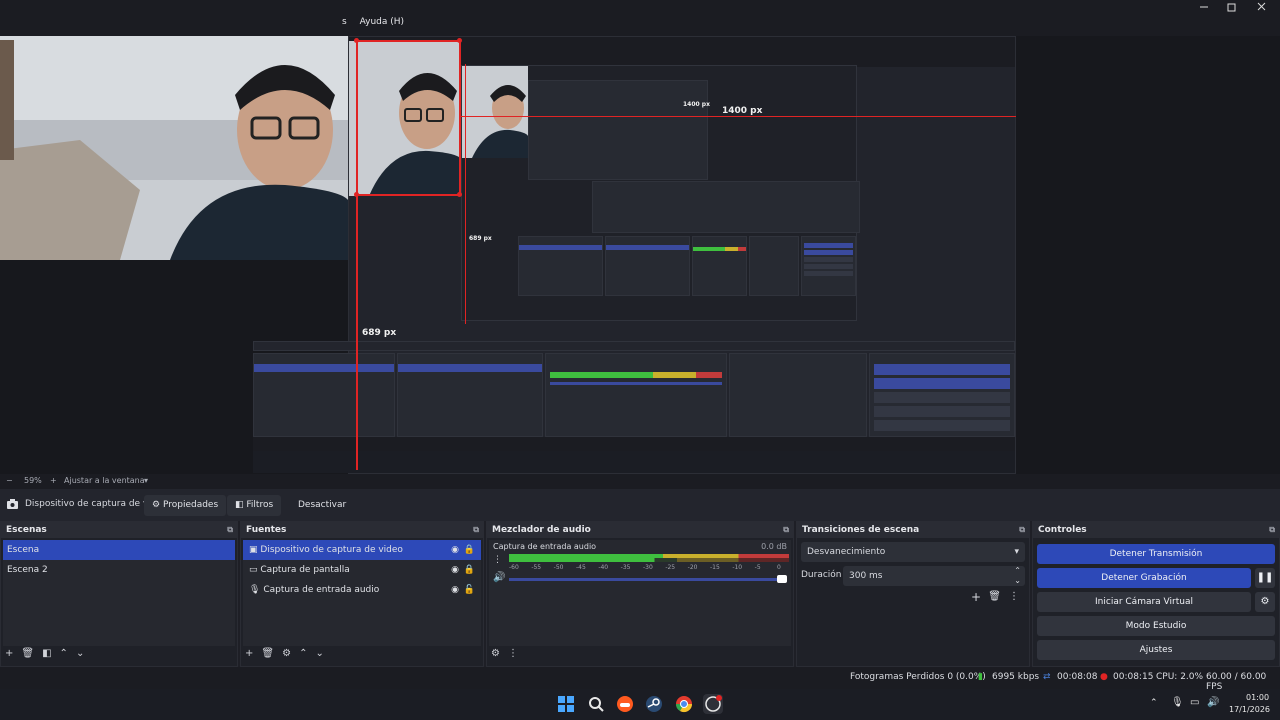 The width and height of the screenshot is (1280, 720). What do you see at coordinates (566, 704) in the screenshot?
I see `windows-start-icon` at bounding box center [566, 704].